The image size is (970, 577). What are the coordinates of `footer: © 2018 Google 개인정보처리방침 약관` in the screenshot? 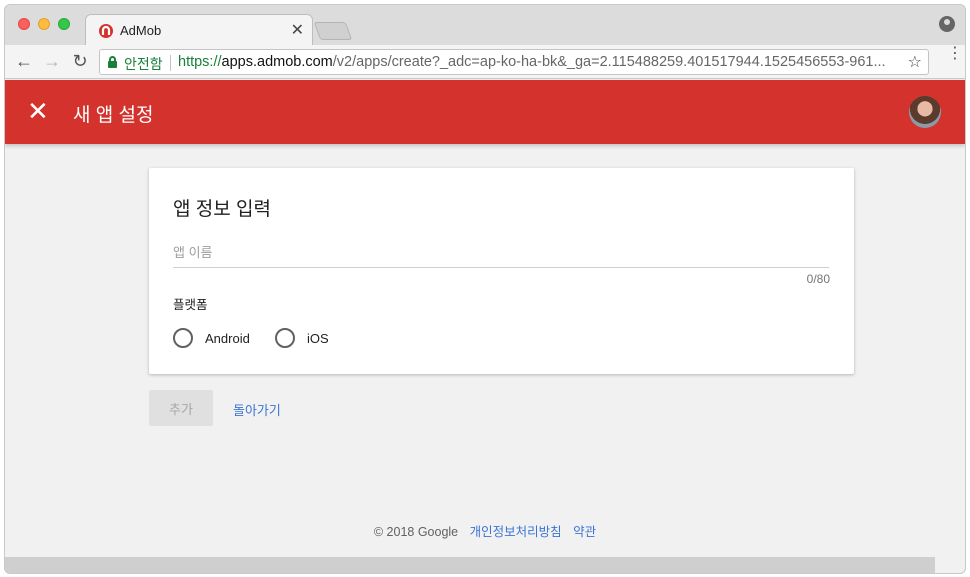 It's located at (485, 530).